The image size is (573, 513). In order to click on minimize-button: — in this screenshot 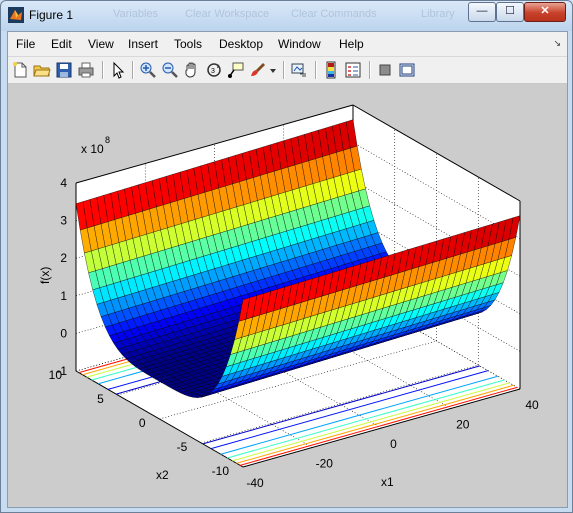, I will do `click(482, 12)`.